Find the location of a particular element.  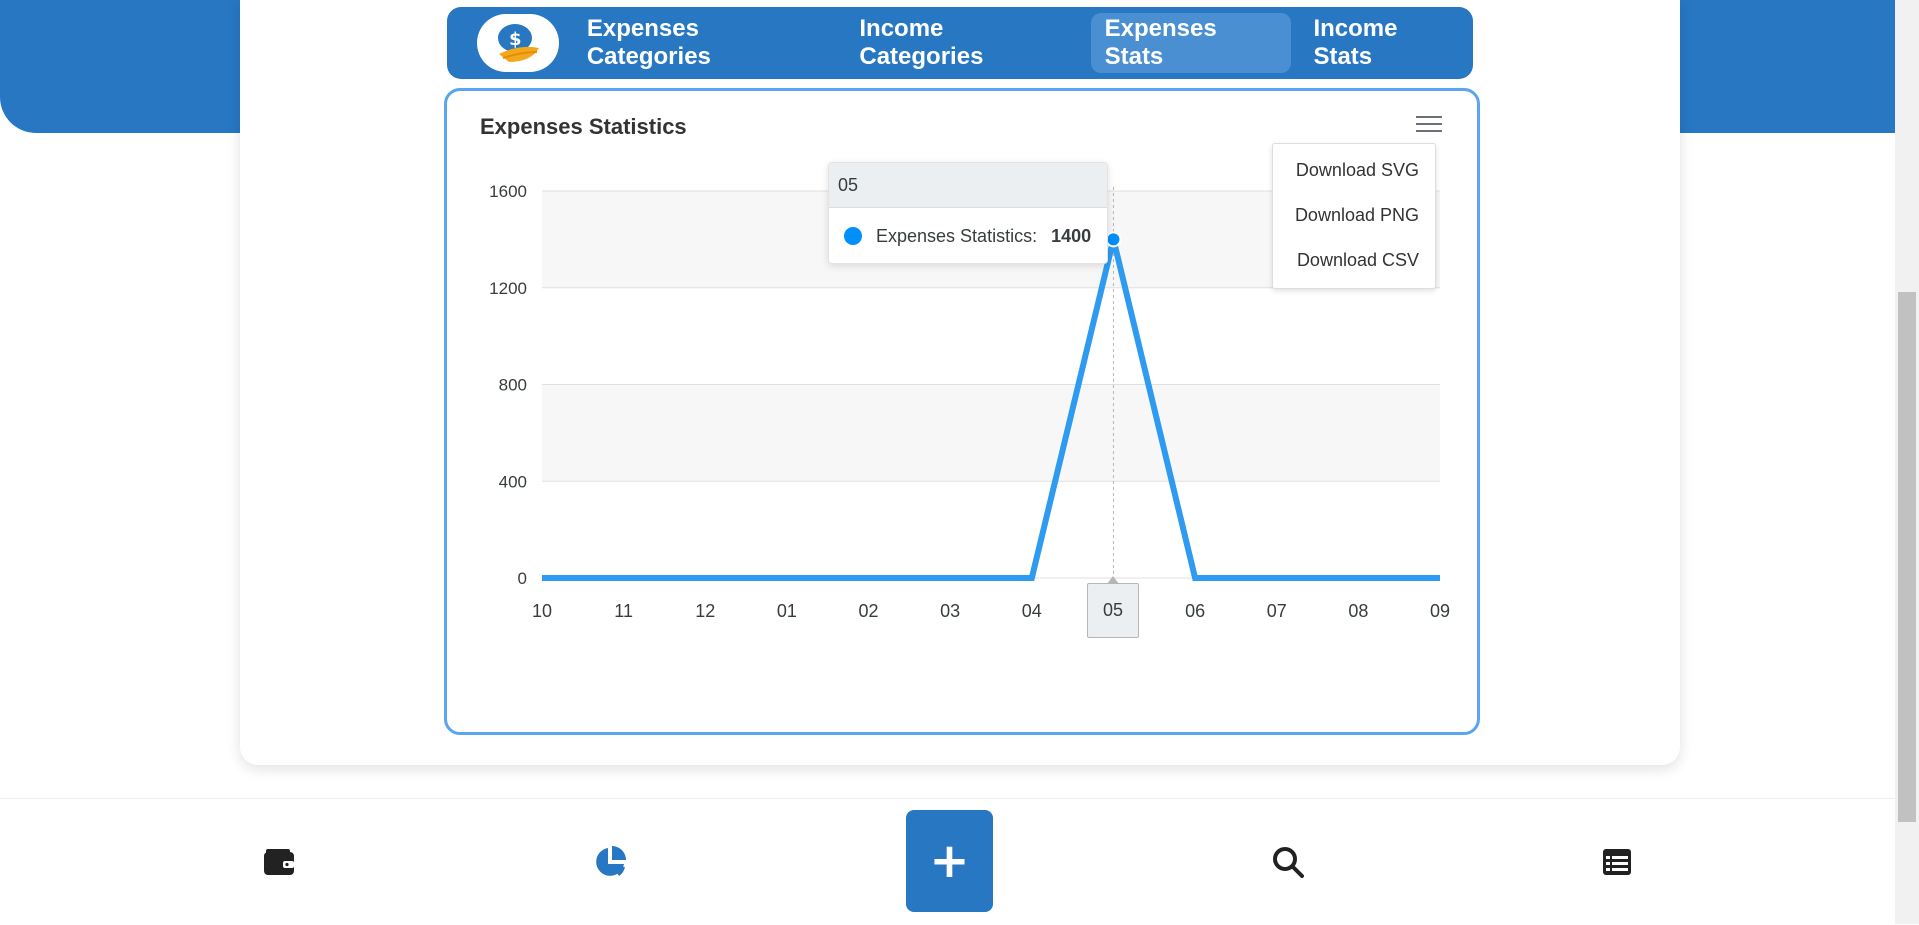

wallet-icon is located at coordinates (279, 862).